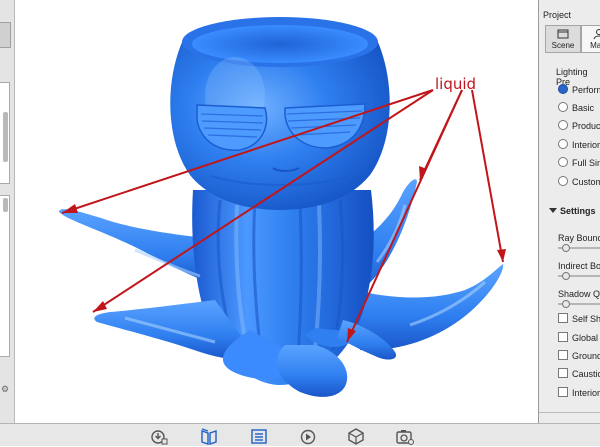 This screenshot has width=600, height=447. What do you see at coordinates (583, 108) in the screenshot?
I see `radio-label: Basic` at bounding box center [583, 108].